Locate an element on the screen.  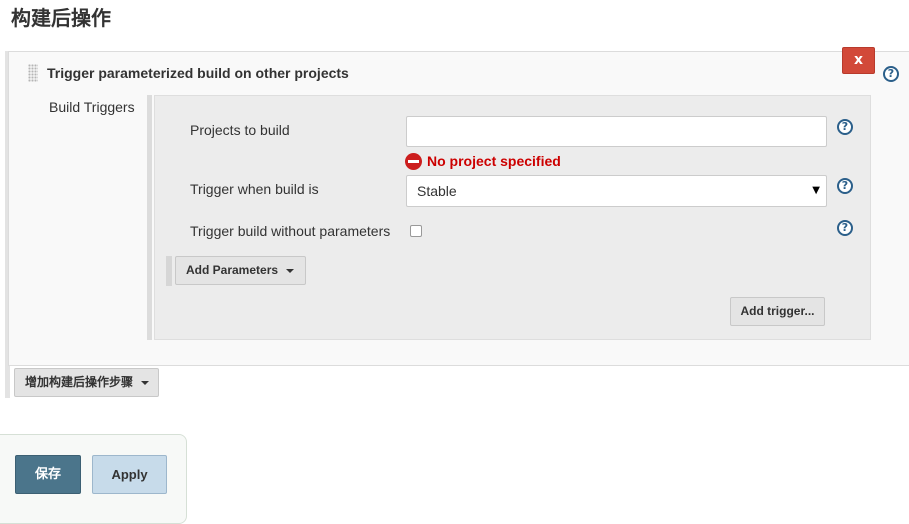
without-params-checkbox is located at coordinates (416, 231).